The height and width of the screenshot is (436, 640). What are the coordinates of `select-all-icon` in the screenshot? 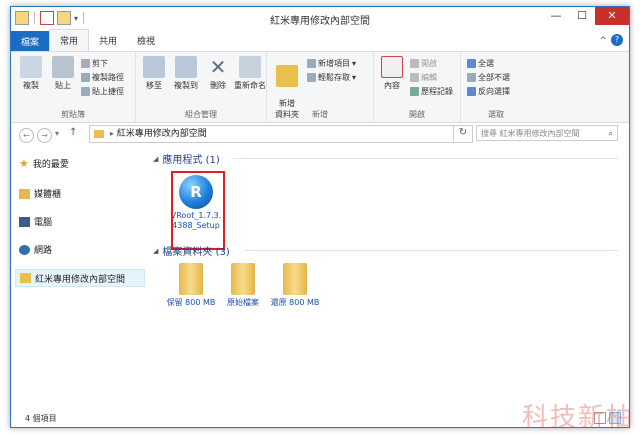 It's located at (471, 63).